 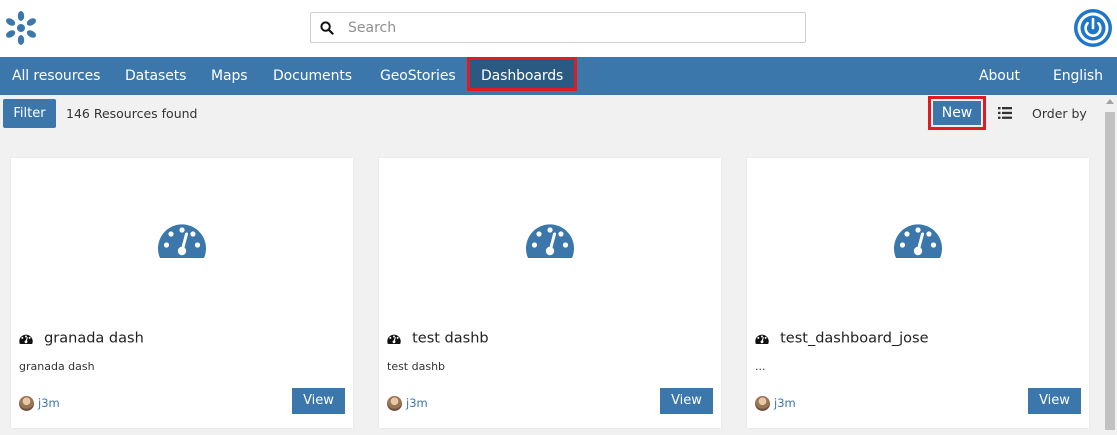 I want to click on card-title: test_dashboard_jose, so click(x=854, y=339).